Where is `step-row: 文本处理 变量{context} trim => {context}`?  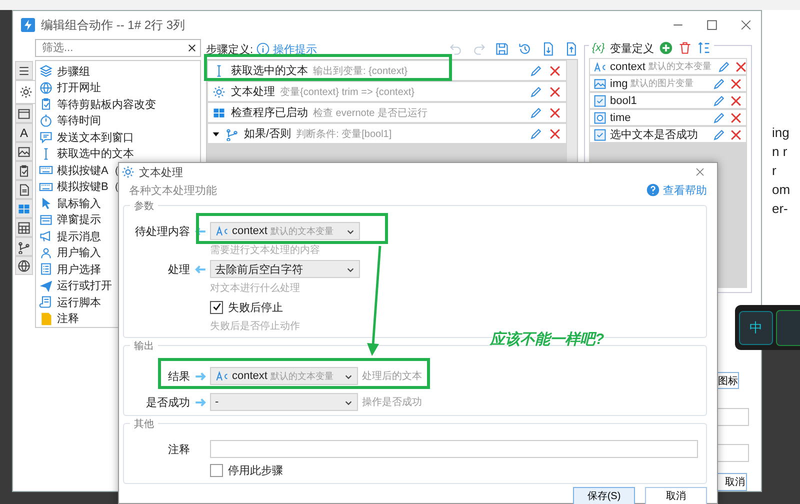 step-row: 文本处理 变量{context} trim => {context} is located at coordinates (387, 91).